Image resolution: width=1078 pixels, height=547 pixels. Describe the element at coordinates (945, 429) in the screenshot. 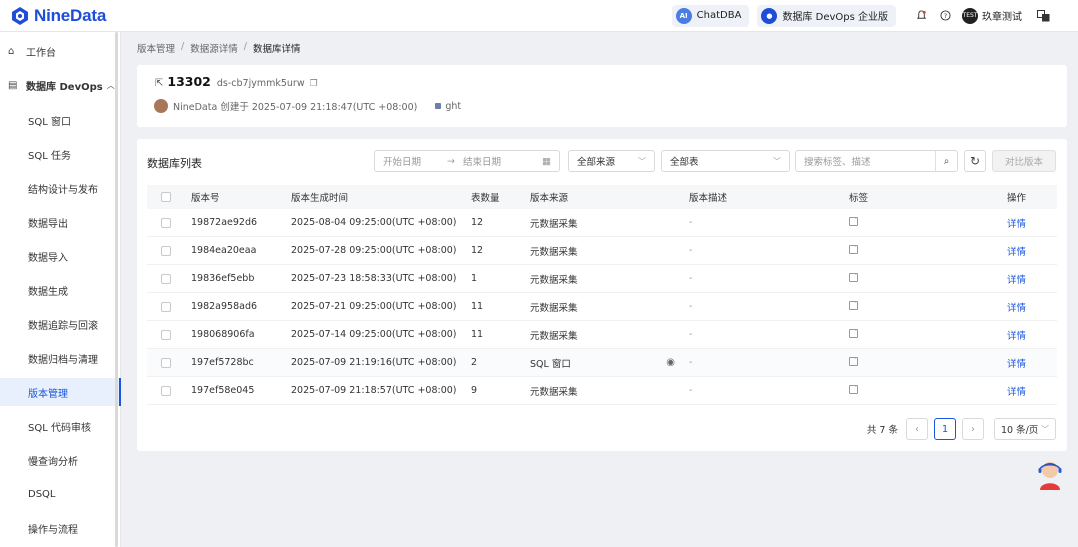

I see `page-button-current: 1` at that location.